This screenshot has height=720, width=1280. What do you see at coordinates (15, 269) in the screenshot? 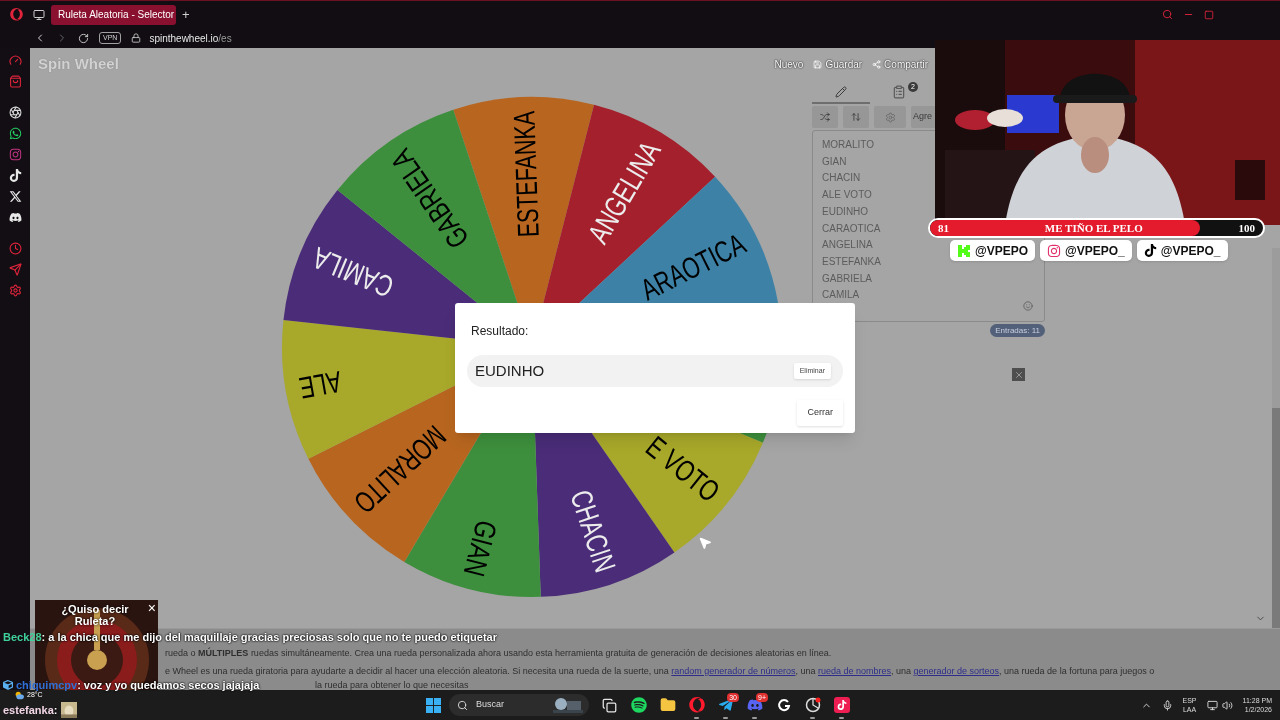
I see `send-icon` at bounding box center [15, 269].